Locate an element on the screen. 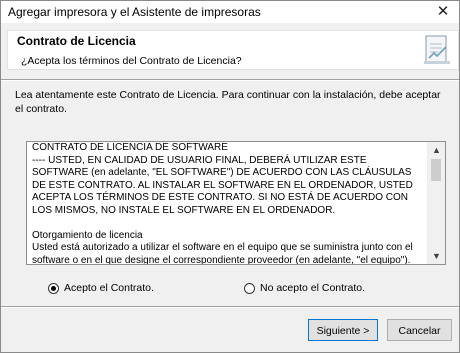  scroll-up-icon: ▲ is located at coordinates (436, 150).